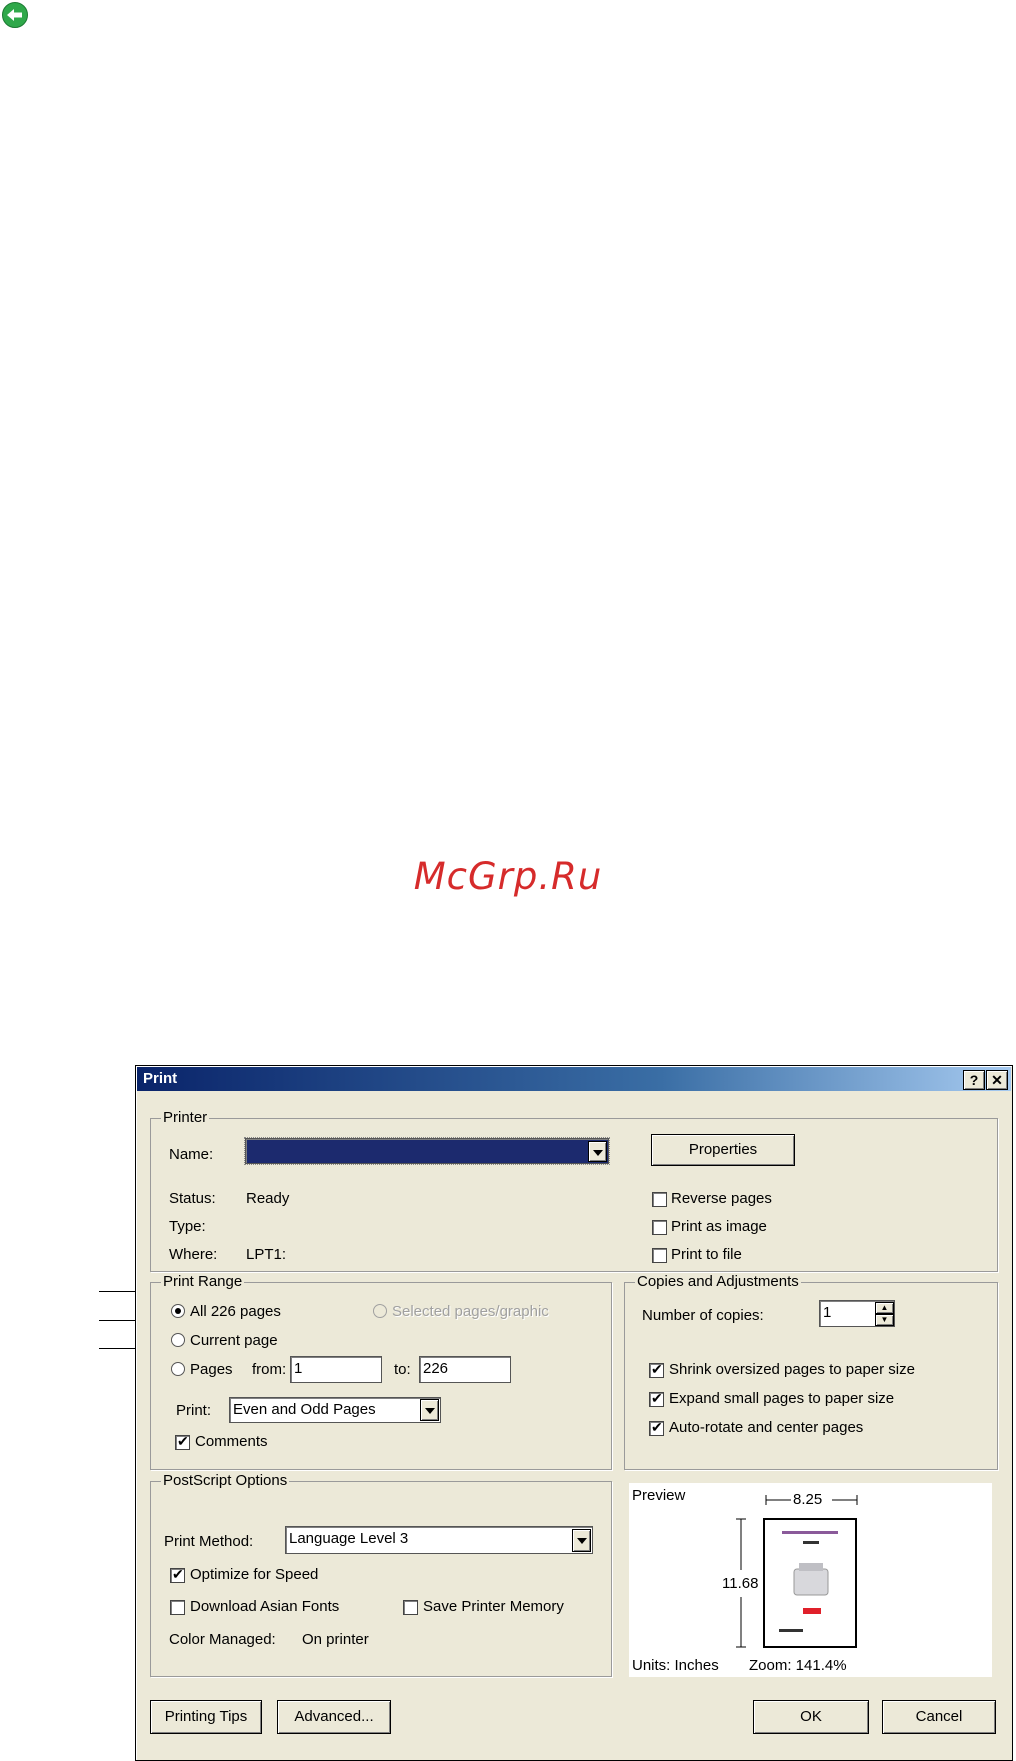 Image resolution: width=1016 pixels, height=1761 pixels. Describe the element at coordinates (884, 1320) in the screenshot. I see `copies-down-button: ▼` at that location.